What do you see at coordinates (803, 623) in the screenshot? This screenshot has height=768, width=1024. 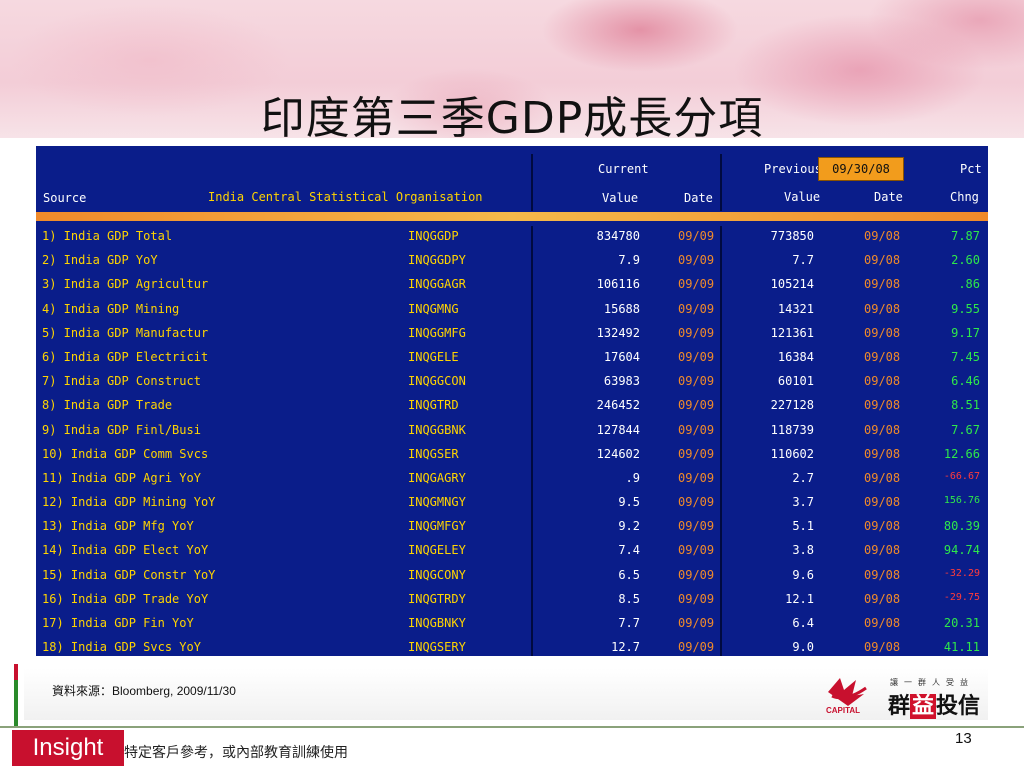 I see `row-previous-value: 6.4` at bounding box center [803, 623].